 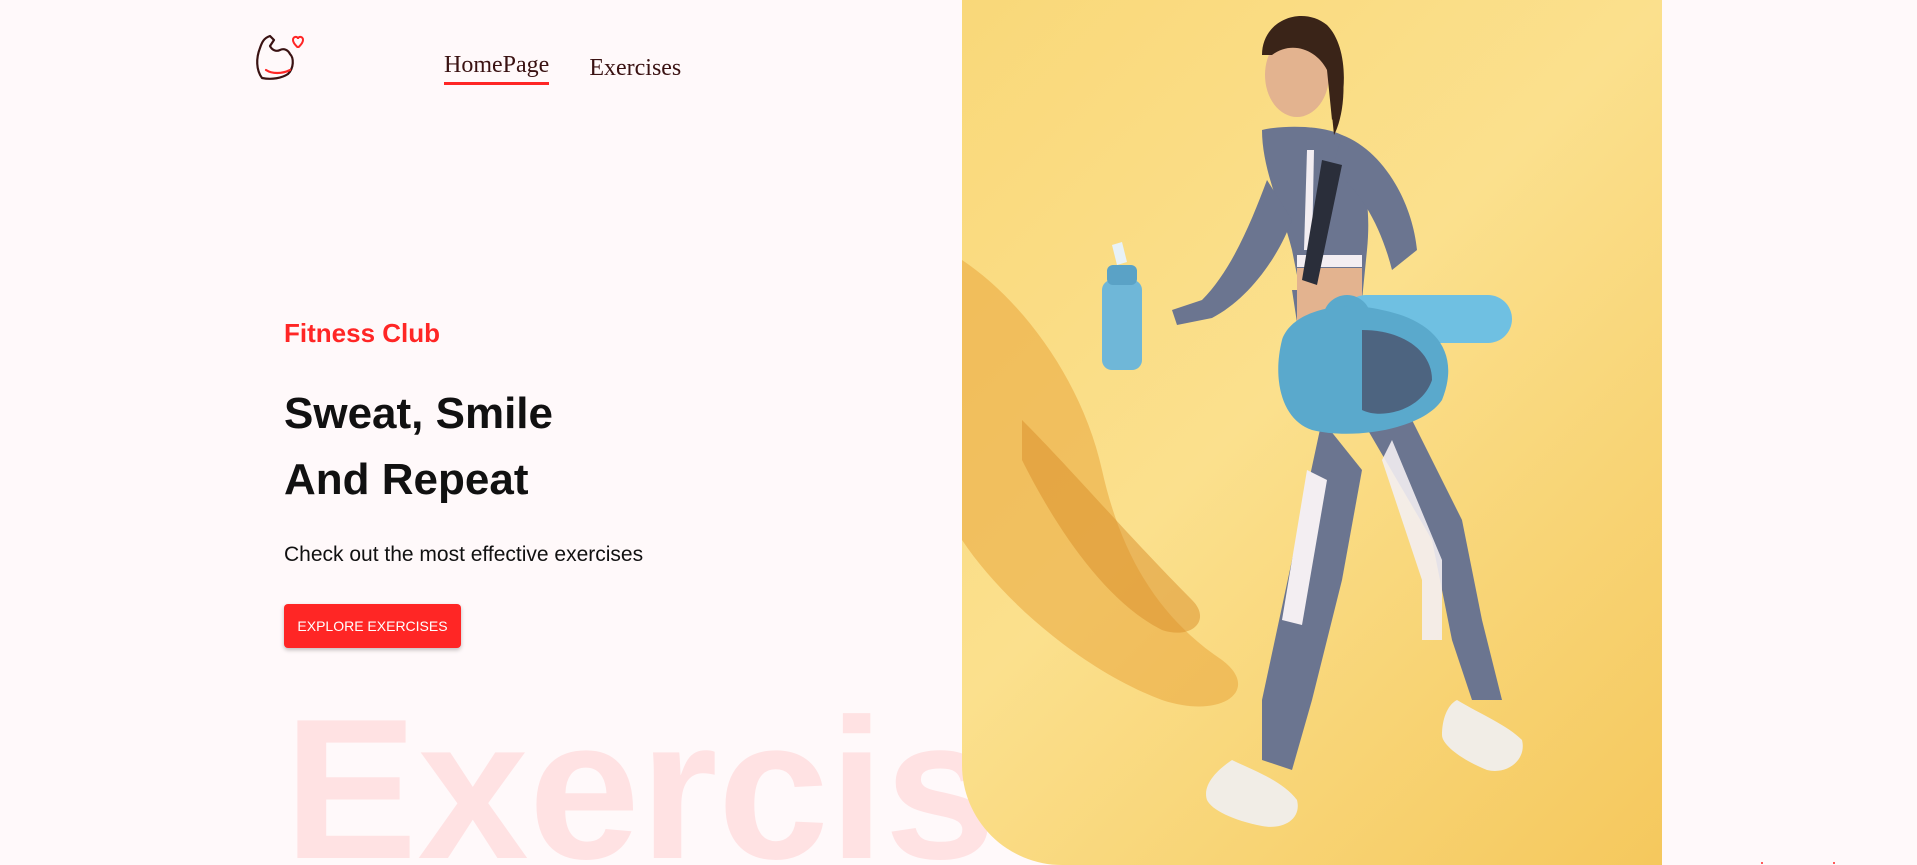 I want to click on hero-subtitle: Check out the most effective exercises, so click(x=464, y=554).